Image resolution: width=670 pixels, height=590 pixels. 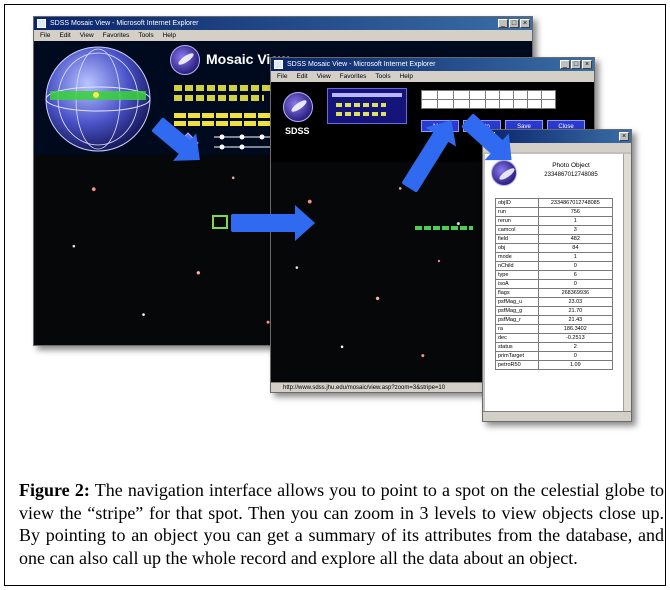 What do you see at coordinates (571, 165) in the screenshot?
I see `summary-header: Photo Object` at bounding box center [571, 165].